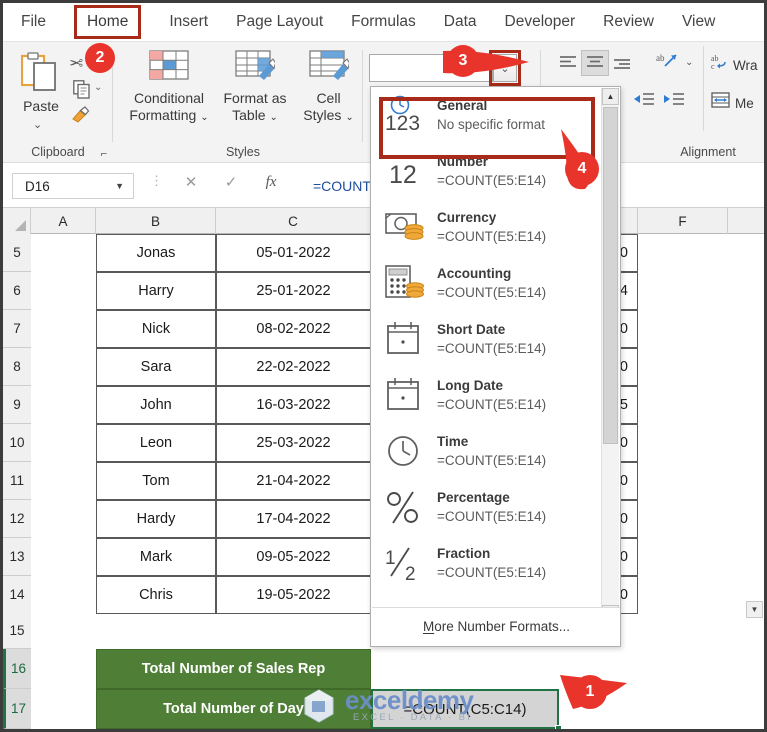 This screenshot has width=767, height=732. What do you see at coordinates (293, 481) in the screenshot?
I see `cell-c11: 21-04-2022` at bounding box center [293, 481].